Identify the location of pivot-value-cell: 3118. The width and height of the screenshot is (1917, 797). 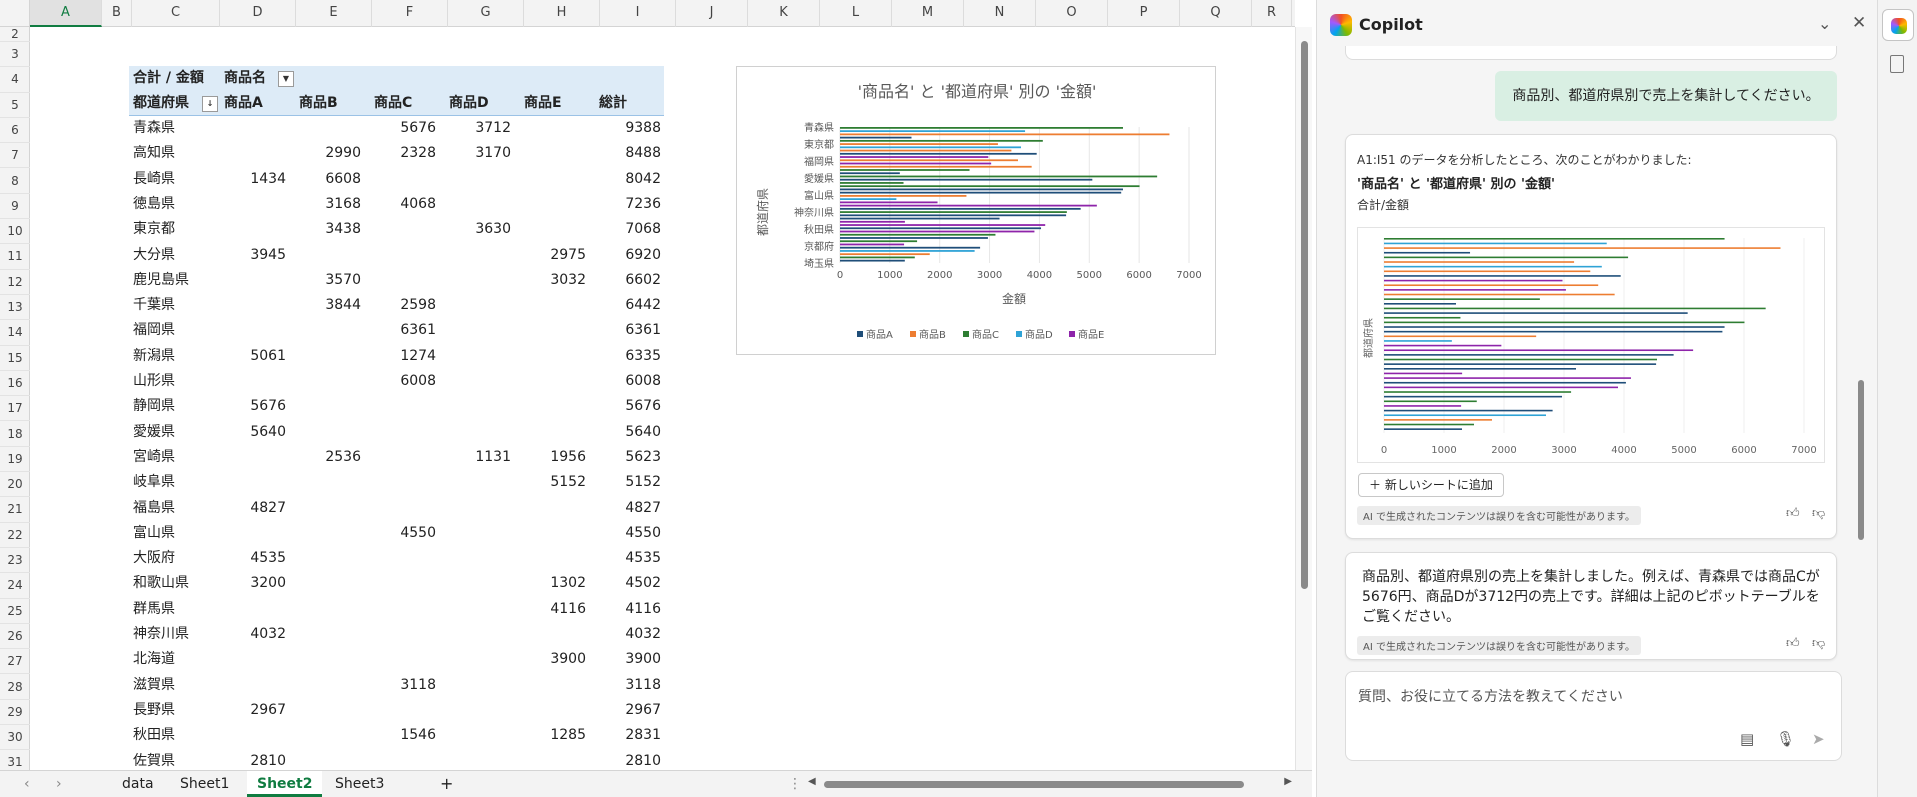
(626, 685).